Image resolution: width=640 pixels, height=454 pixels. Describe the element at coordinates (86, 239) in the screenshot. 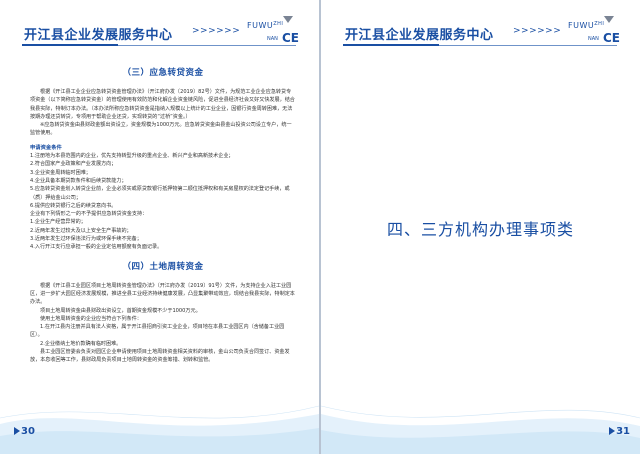

I see `condition-line: 3.近两年发生过环保违法行为或环保手续不完备；` at that location.